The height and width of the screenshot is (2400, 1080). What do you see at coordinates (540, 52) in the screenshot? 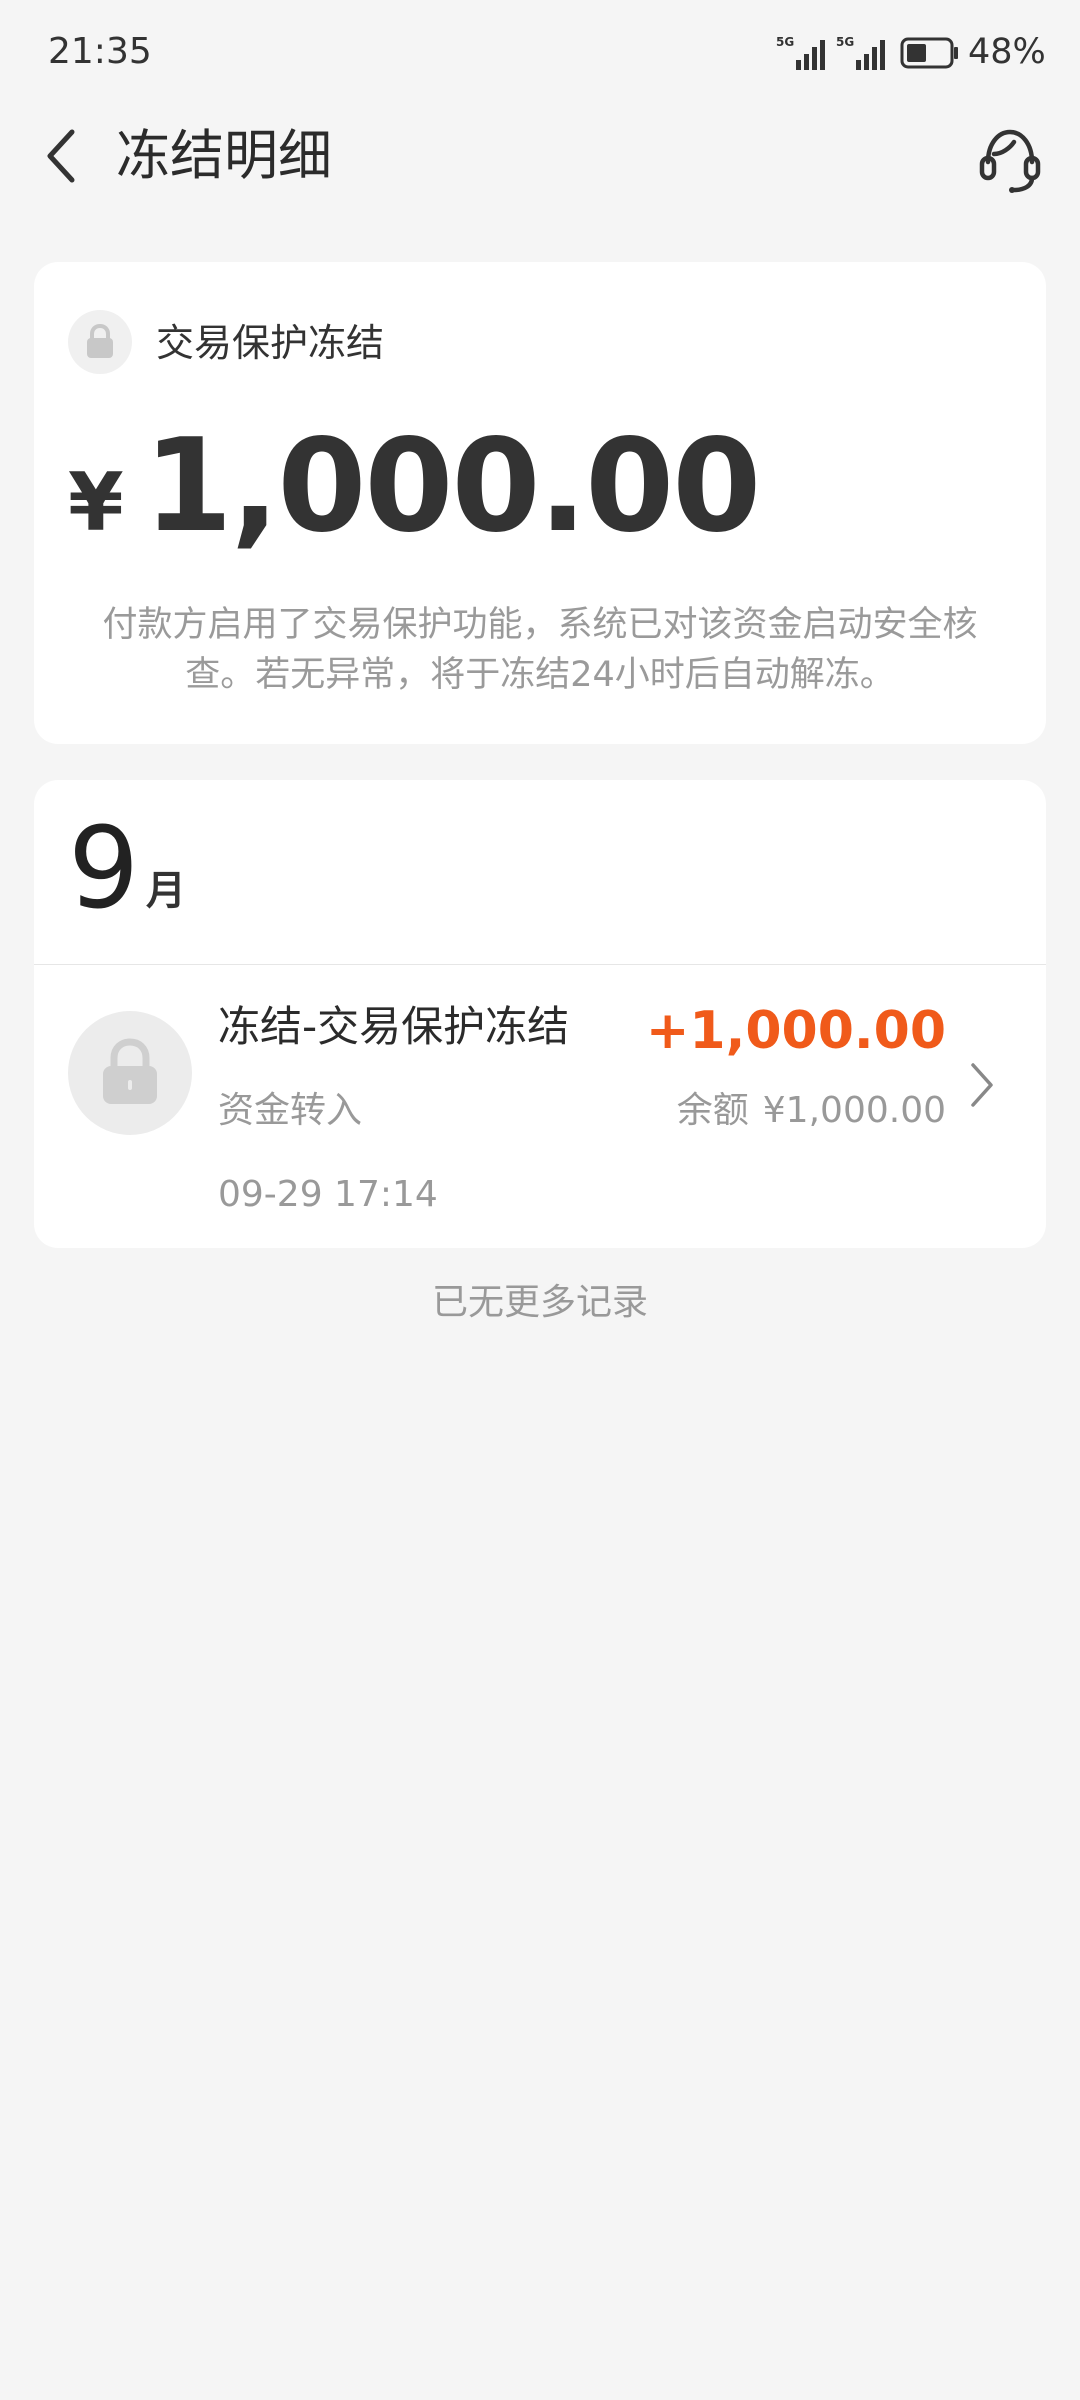
I see `status-bar: 21:35 5G 5G 48%` at bounding box center [540, 52].